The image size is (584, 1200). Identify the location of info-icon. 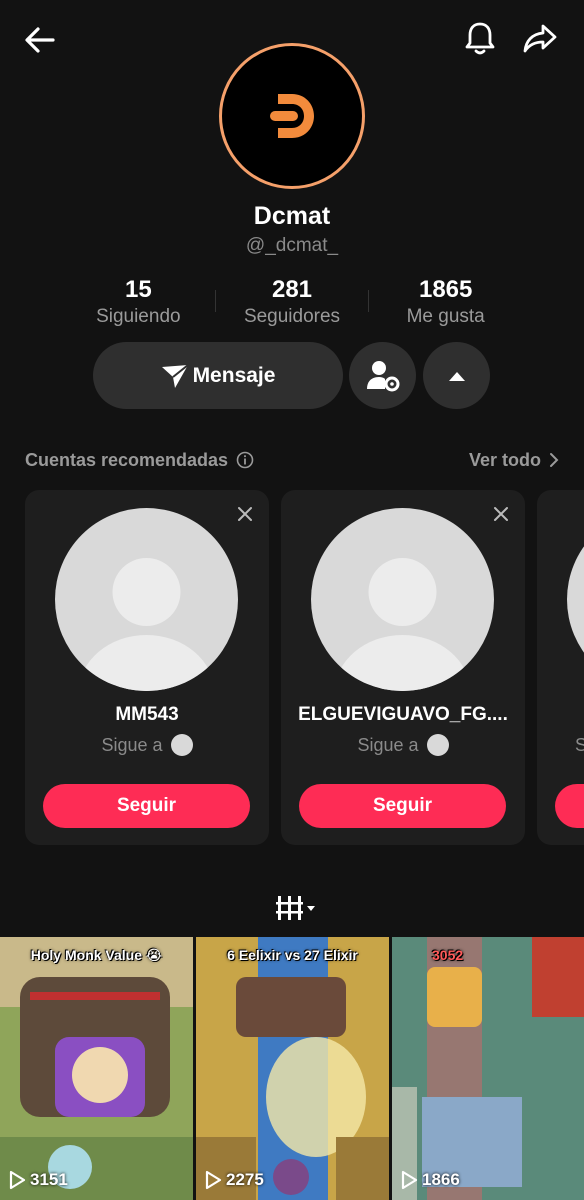
(245, 460).